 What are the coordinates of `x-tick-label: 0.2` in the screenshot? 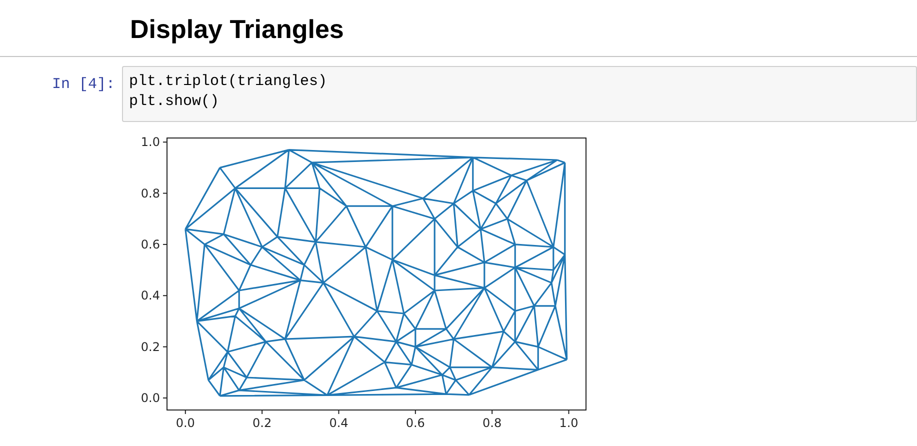 It's located at (262, 423).